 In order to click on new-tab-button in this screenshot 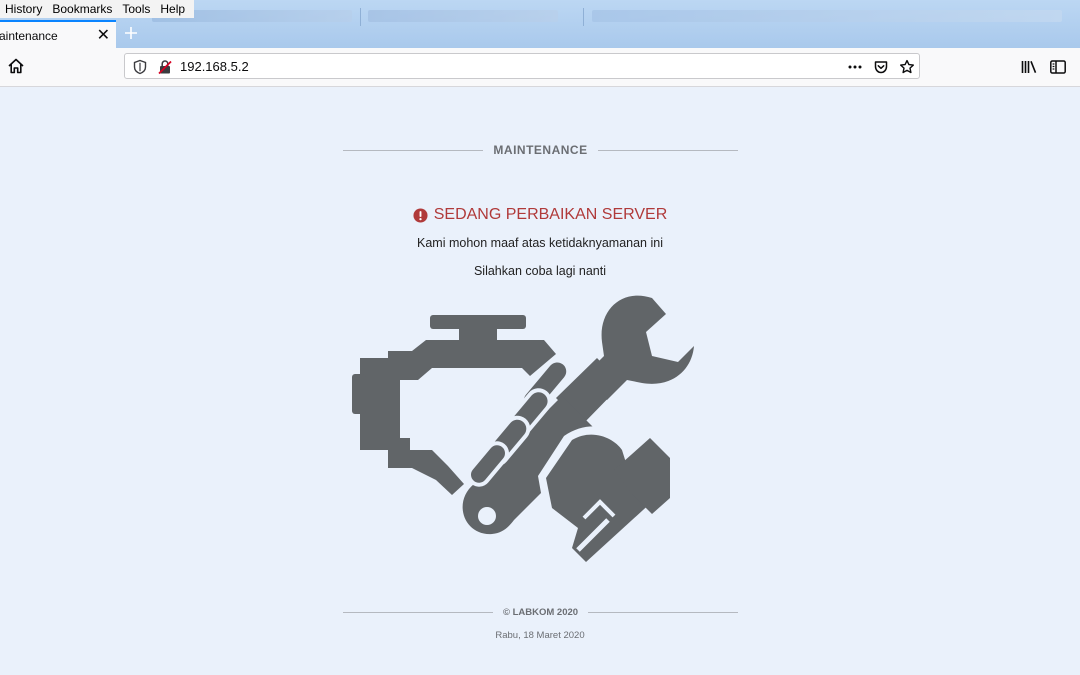, I will do `click(131, 33)`.